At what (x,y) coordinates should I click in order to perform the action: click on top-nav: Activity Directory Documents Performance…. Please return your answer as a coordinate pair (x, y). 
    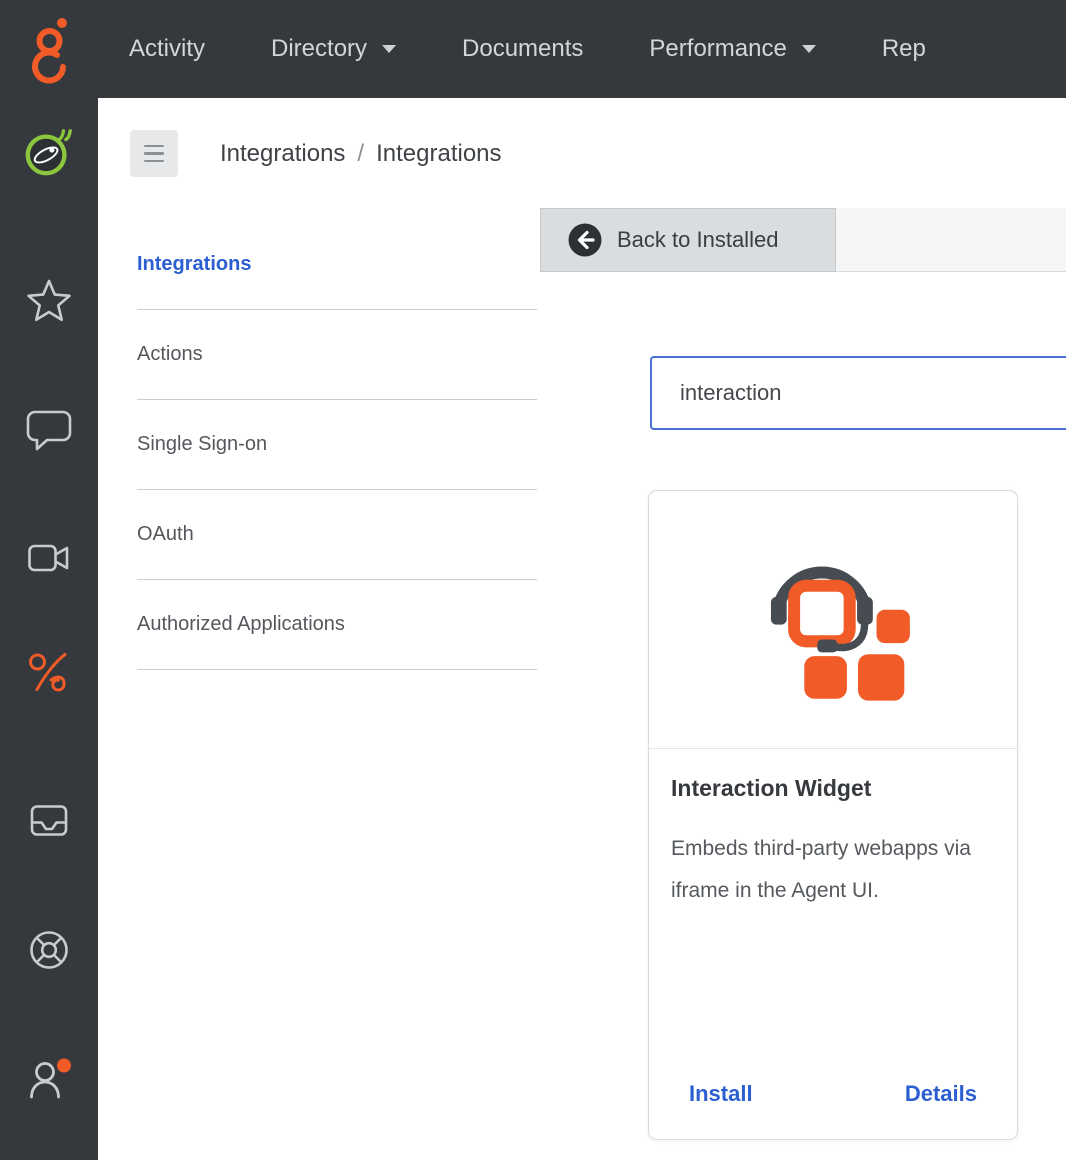
    Looking at the image, I should click on (582, 49).